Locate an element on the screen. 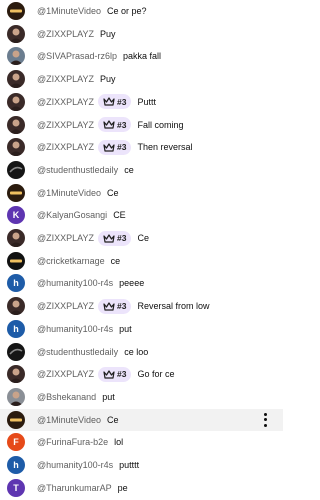 Image resolution: width=320 pixels, height=500 pixels. chat-message: @ZIXXPLAYZ #3 Then reversal is located at coordinates (141, 147).